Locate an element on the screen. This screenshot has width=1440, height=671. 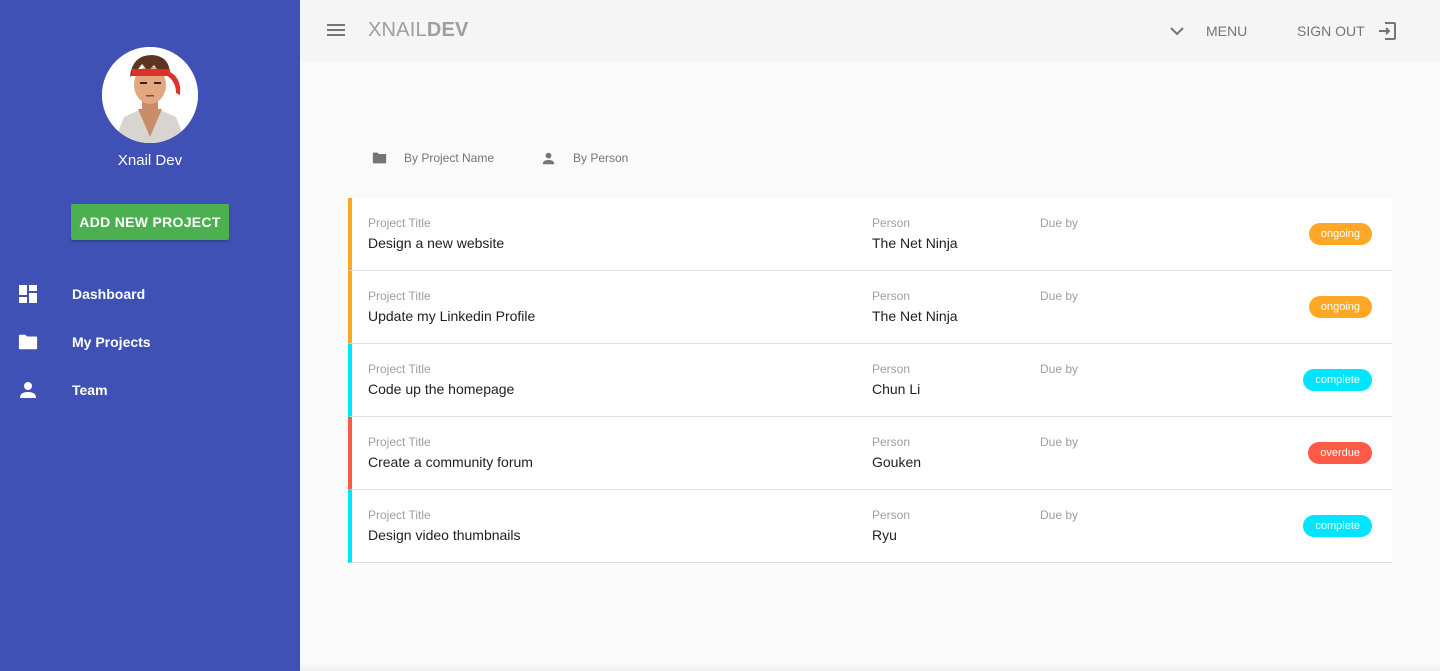
sidebar-item-label: My Projects is located at coordinates (111, 342).